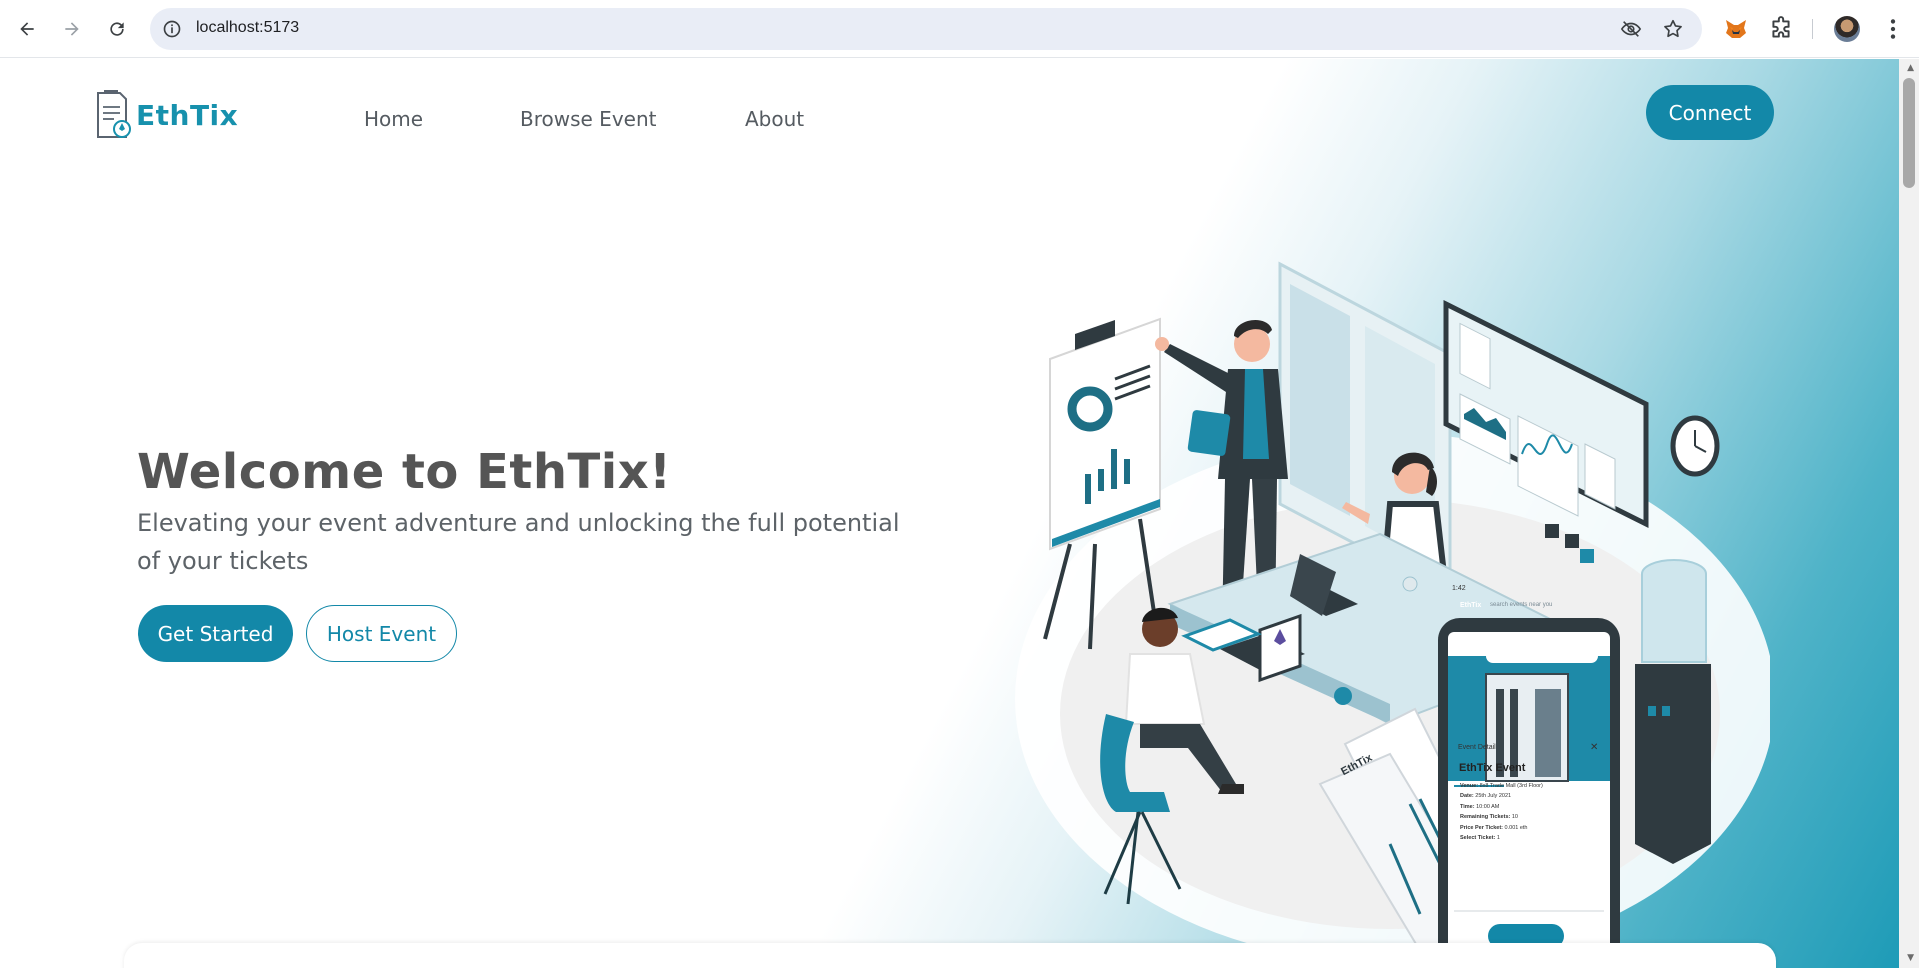 The image size is (1919, 968). I want to click on star-icon, so click(1673, 29).